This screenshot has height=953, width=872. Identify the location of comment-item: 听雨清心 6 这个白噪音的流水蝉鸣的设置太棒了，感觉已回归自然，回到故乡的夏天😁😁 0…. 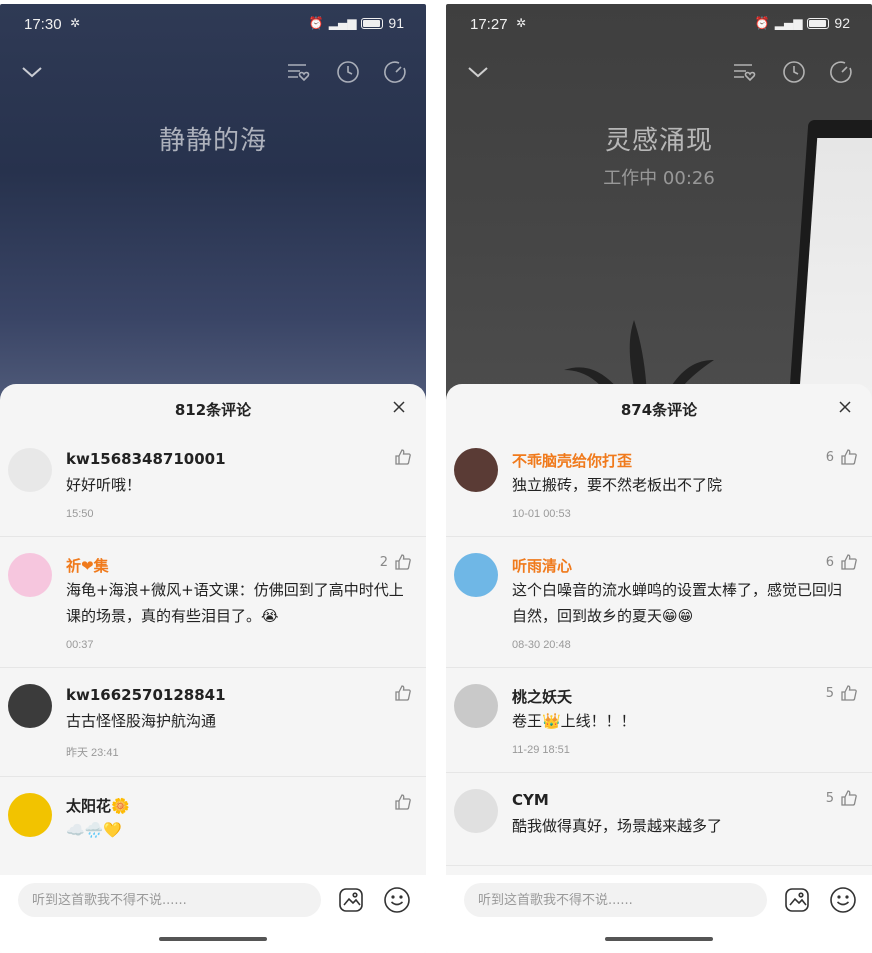
(659, 602).